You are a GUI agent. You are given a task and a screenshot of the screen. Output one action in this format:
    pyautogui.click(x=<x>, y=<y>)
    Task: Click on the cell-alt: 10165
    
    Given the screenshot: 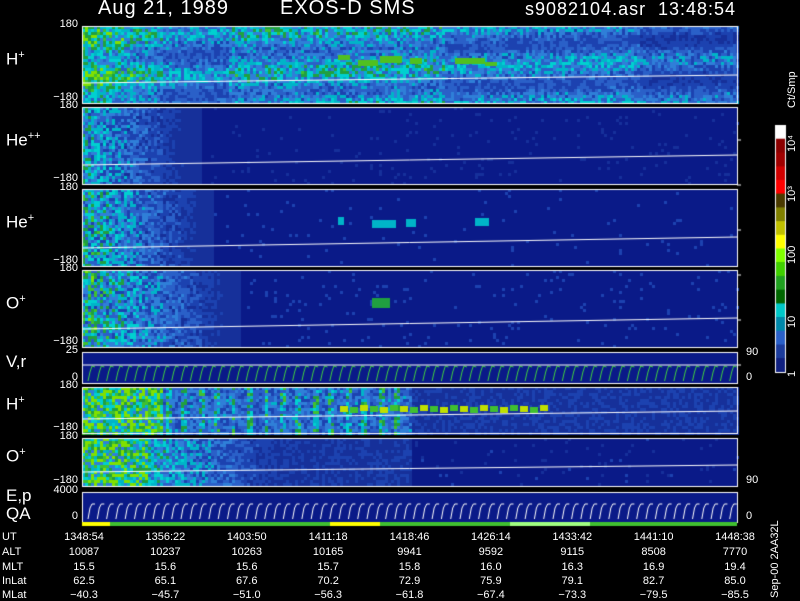 What is the action you would take?
    pyautogui.click(x=328, y=552)
    